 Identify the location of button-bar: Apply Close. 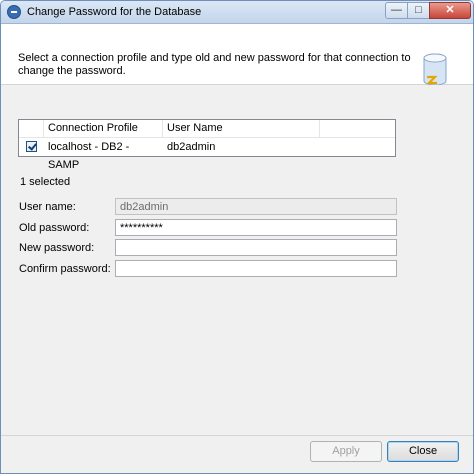
(237, 454).